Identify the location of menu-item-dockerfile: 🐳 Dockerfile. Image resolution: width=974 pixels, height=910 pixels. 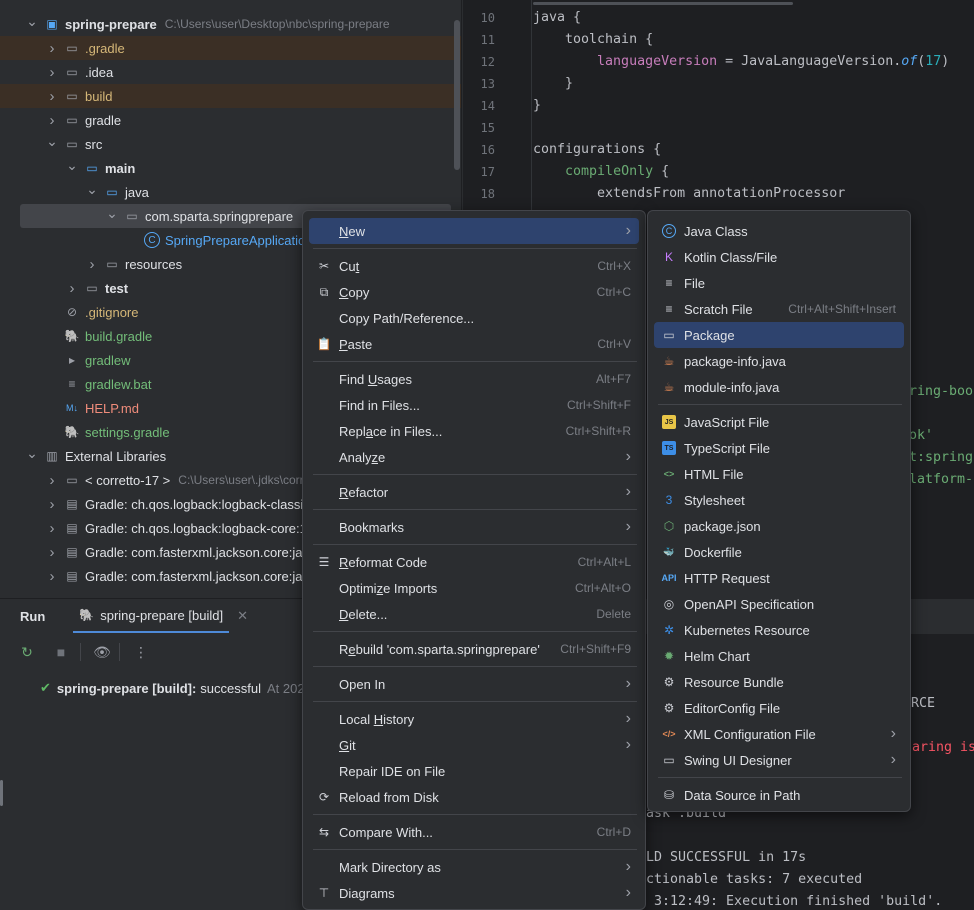
(779, 552).